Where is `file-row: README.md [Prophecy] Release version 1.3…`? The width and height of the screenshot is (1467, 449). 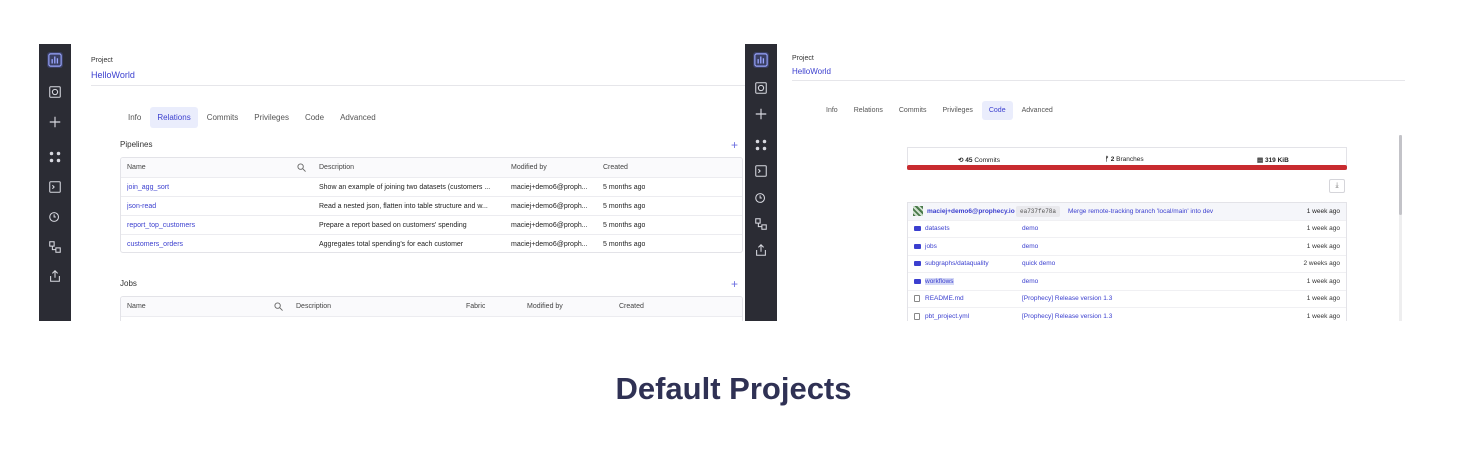
file-row: README.md [Prophecy] Release version 1.3… is located at coordinates (1127, 299).